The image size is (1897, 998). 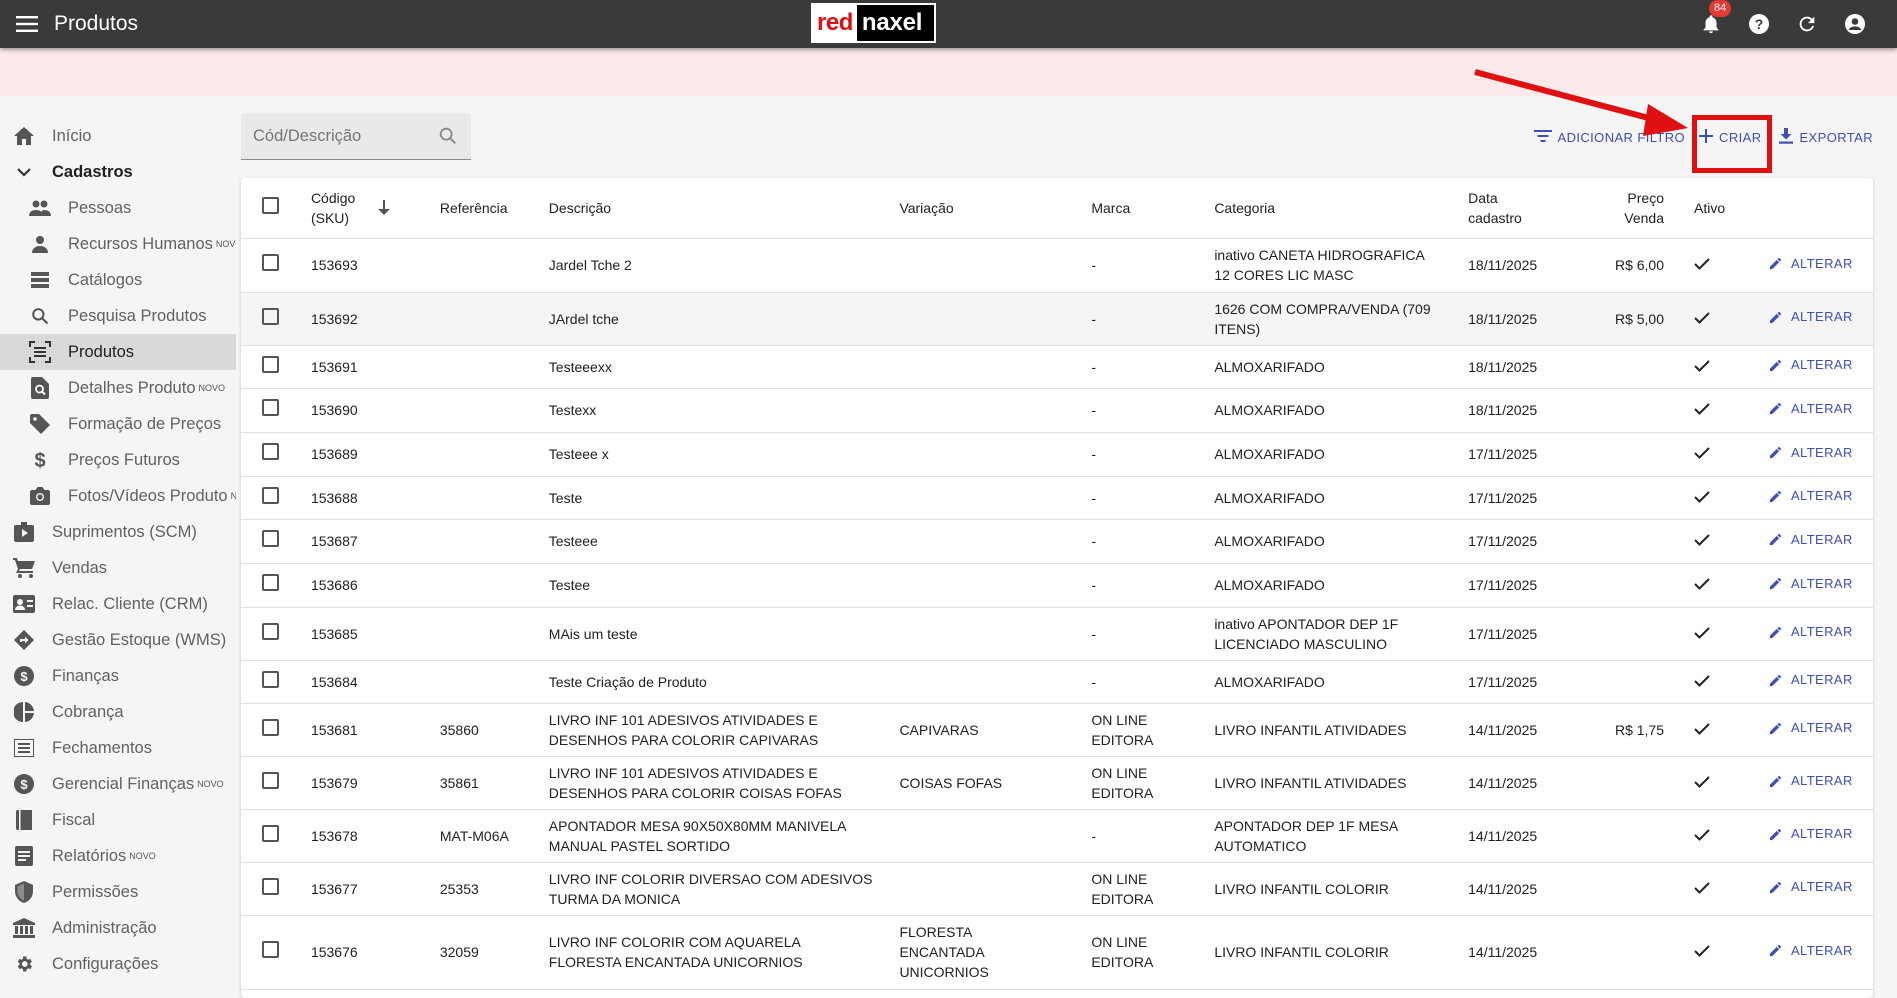 What do you see at coordinates (118, 856) in the screenshot?
I see `sidebar-item-relat-rios: Relatórios NOVO` at bounding box center [118, 856].